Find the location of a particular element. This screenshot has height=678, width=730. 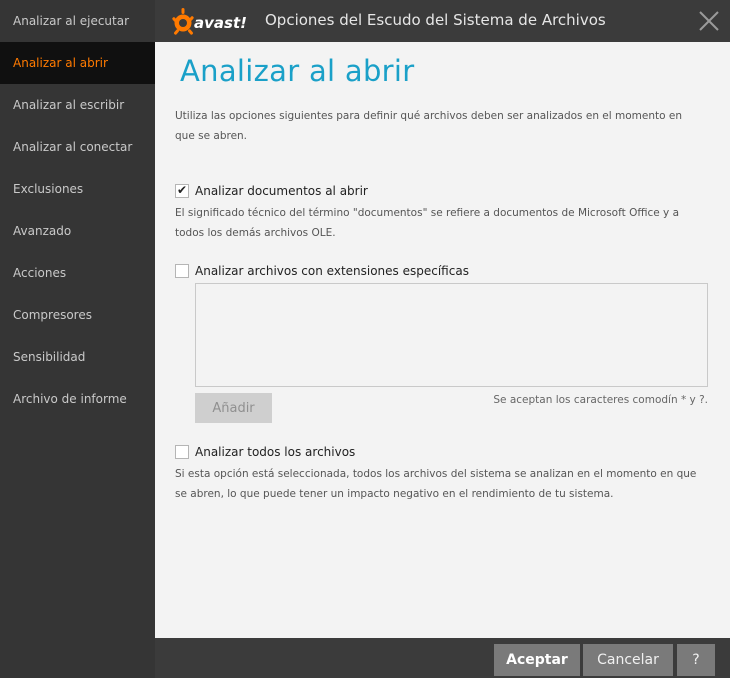

sidebar-item-compresores: Compresores is located at coordinates (77, 315).